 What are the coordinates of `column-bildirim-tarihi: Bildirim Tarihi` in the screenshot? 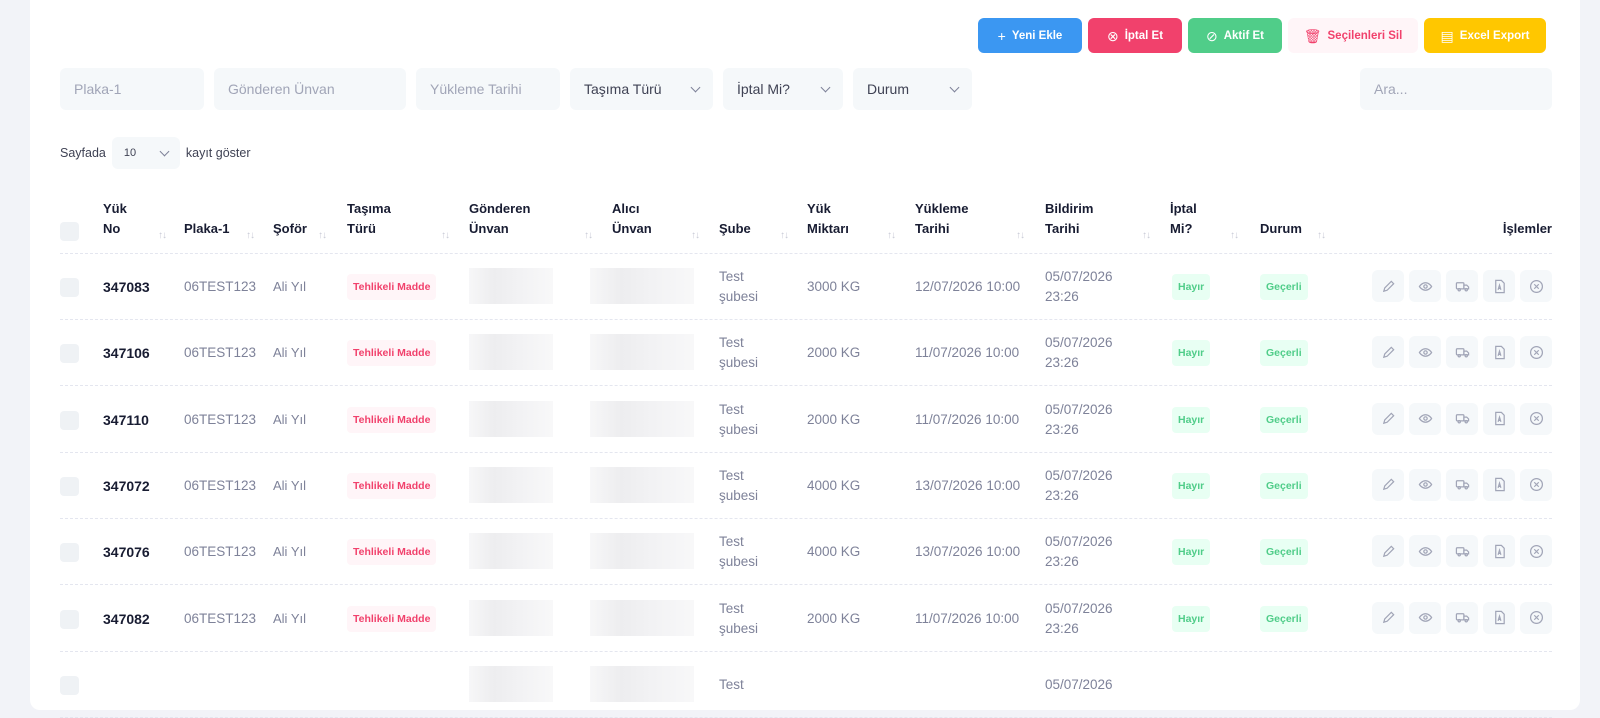 It's located at (1080, 219).